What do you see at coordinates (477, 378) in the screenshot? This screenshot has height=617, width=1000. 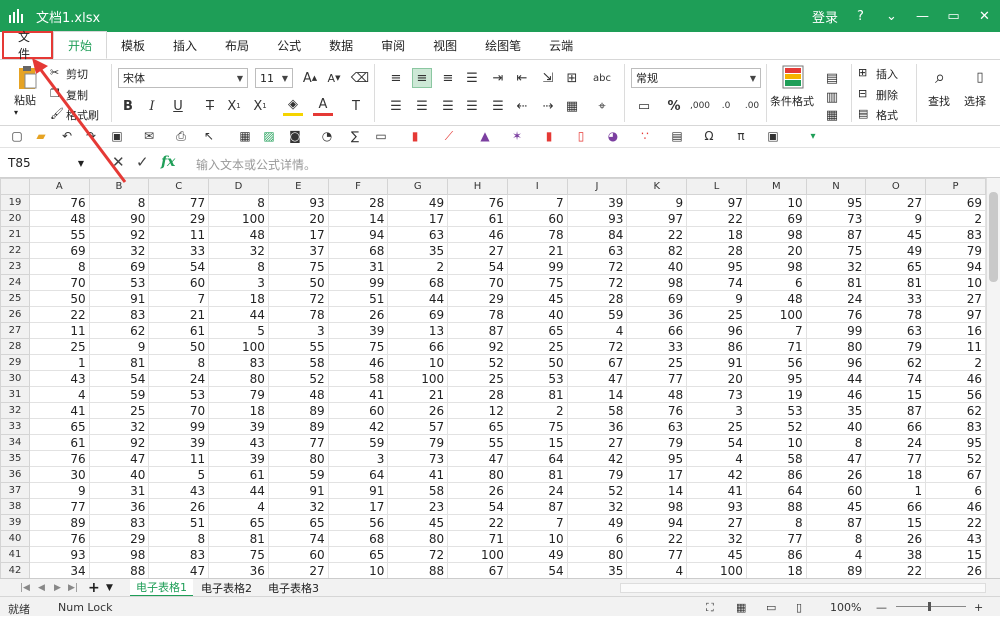 I see `cell: 25` at bounding box center [477, 378].